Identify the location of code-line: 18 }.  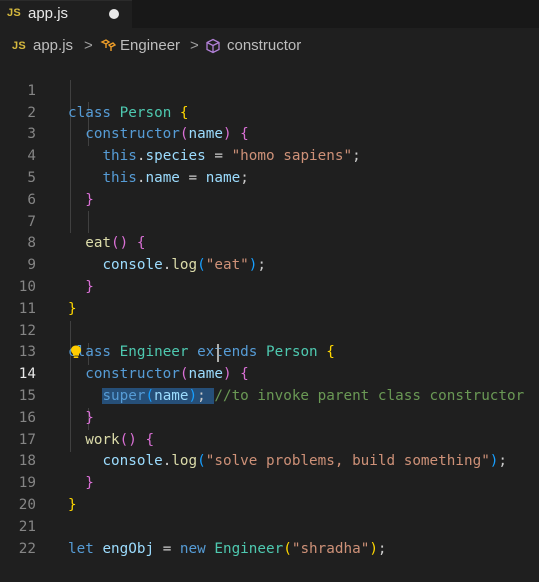
(269, 460).